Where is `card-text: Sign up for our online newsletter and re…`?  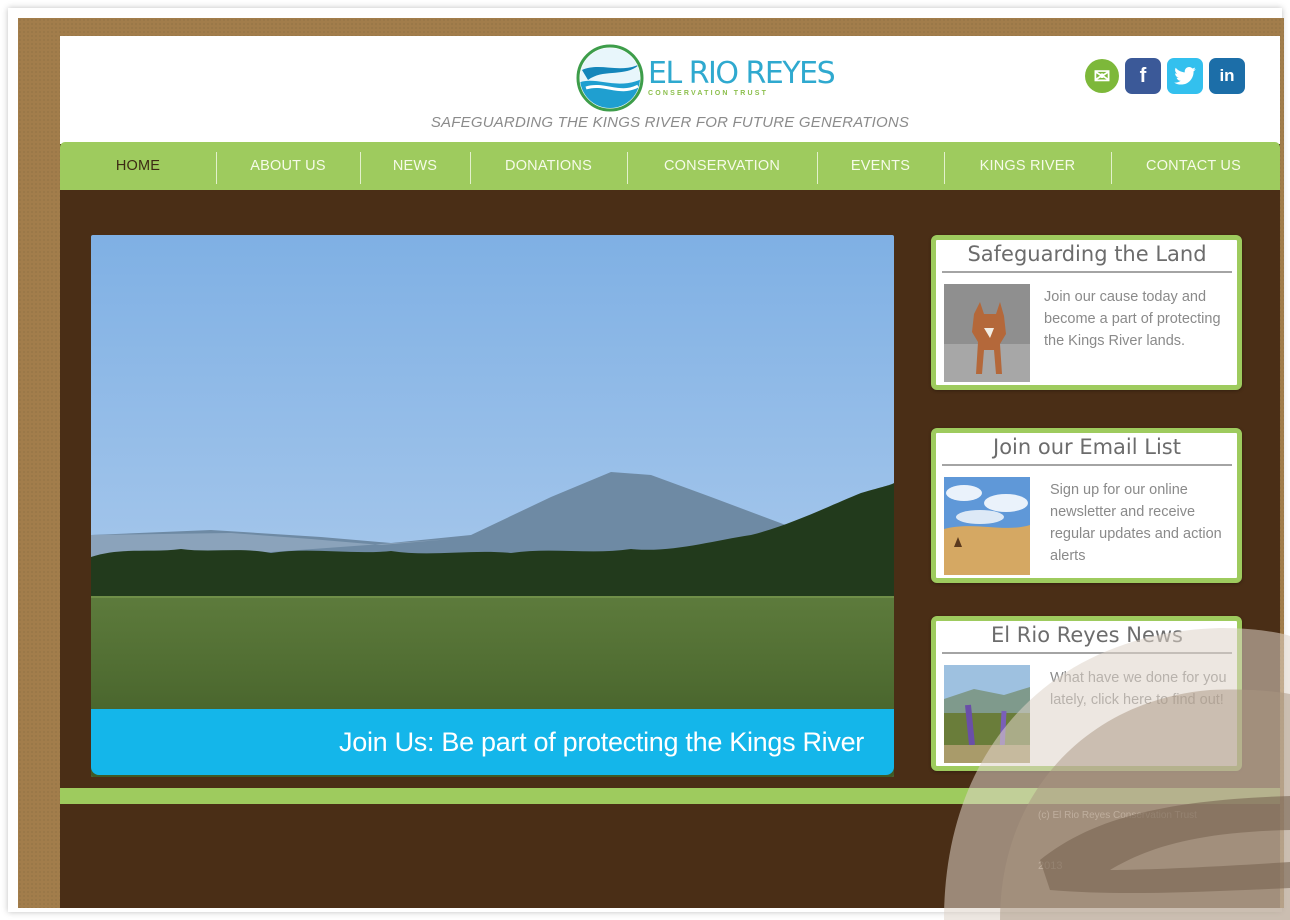 card-text: Sign up for our online newsletter and re… is located at coordinates (1136, 523).